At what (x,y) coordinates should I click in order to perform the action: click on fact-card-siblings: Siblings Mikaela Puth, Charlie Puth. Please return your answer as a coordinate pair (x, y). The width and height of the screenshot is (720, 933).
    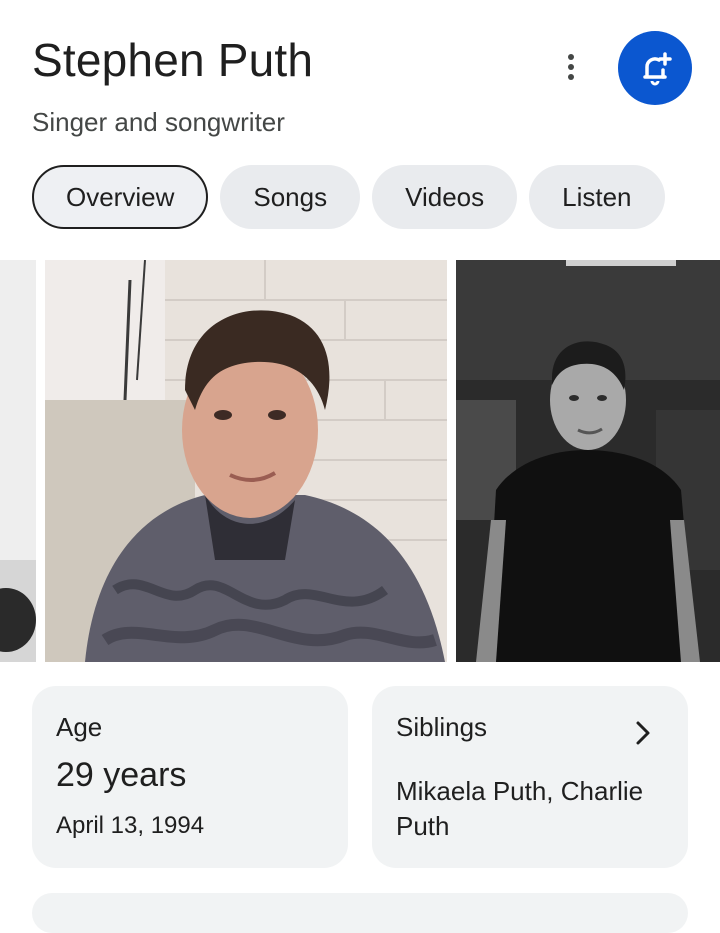
    Looking at the image, I should click on (530, 777).